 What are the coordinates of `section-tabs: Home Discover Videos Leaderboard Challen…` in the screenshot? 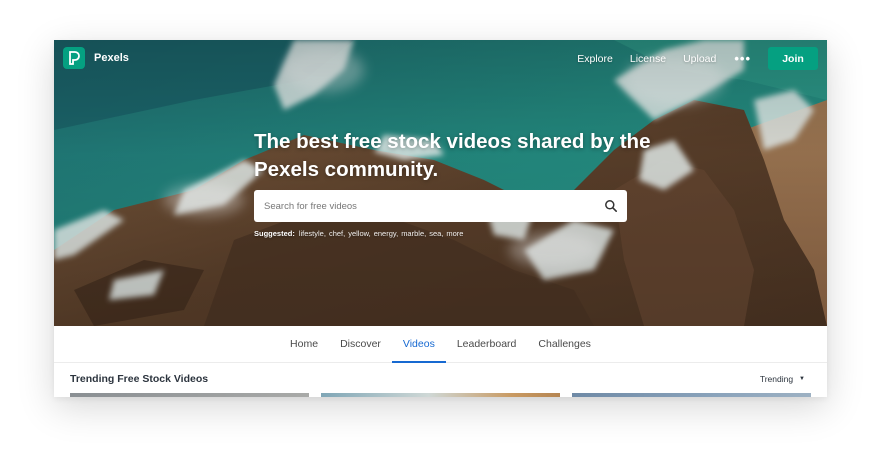 It's located at (440, 344).